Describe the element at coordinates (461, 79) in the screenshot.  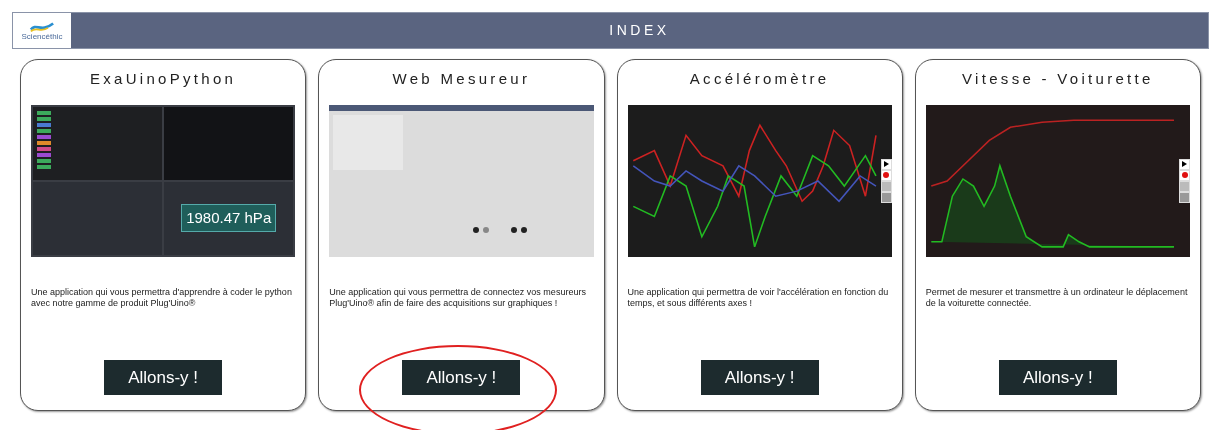
I see `card-title: Web Mesureur` at that location.